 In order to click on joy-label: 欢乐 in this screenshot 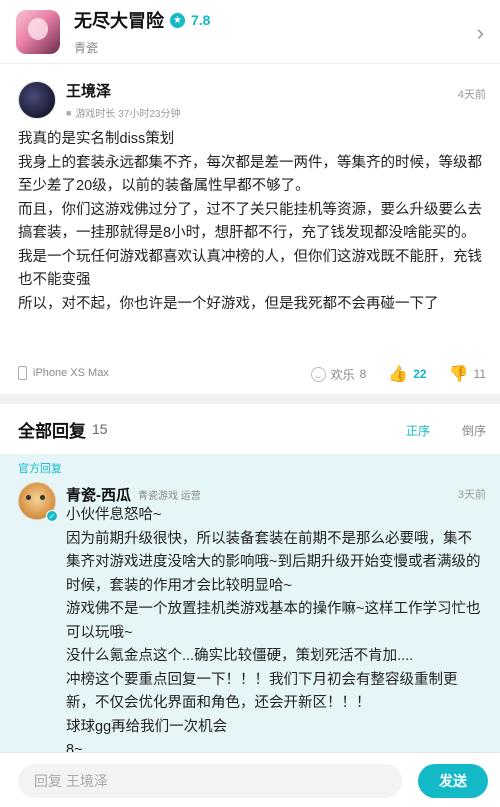, I will do `click(342, 374)`.